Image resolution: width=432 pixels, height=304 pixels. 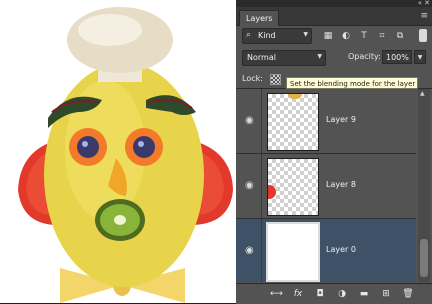 I want to click on layer-row-layer-9: ◉ Layer 9, so click(x=326, y=121).